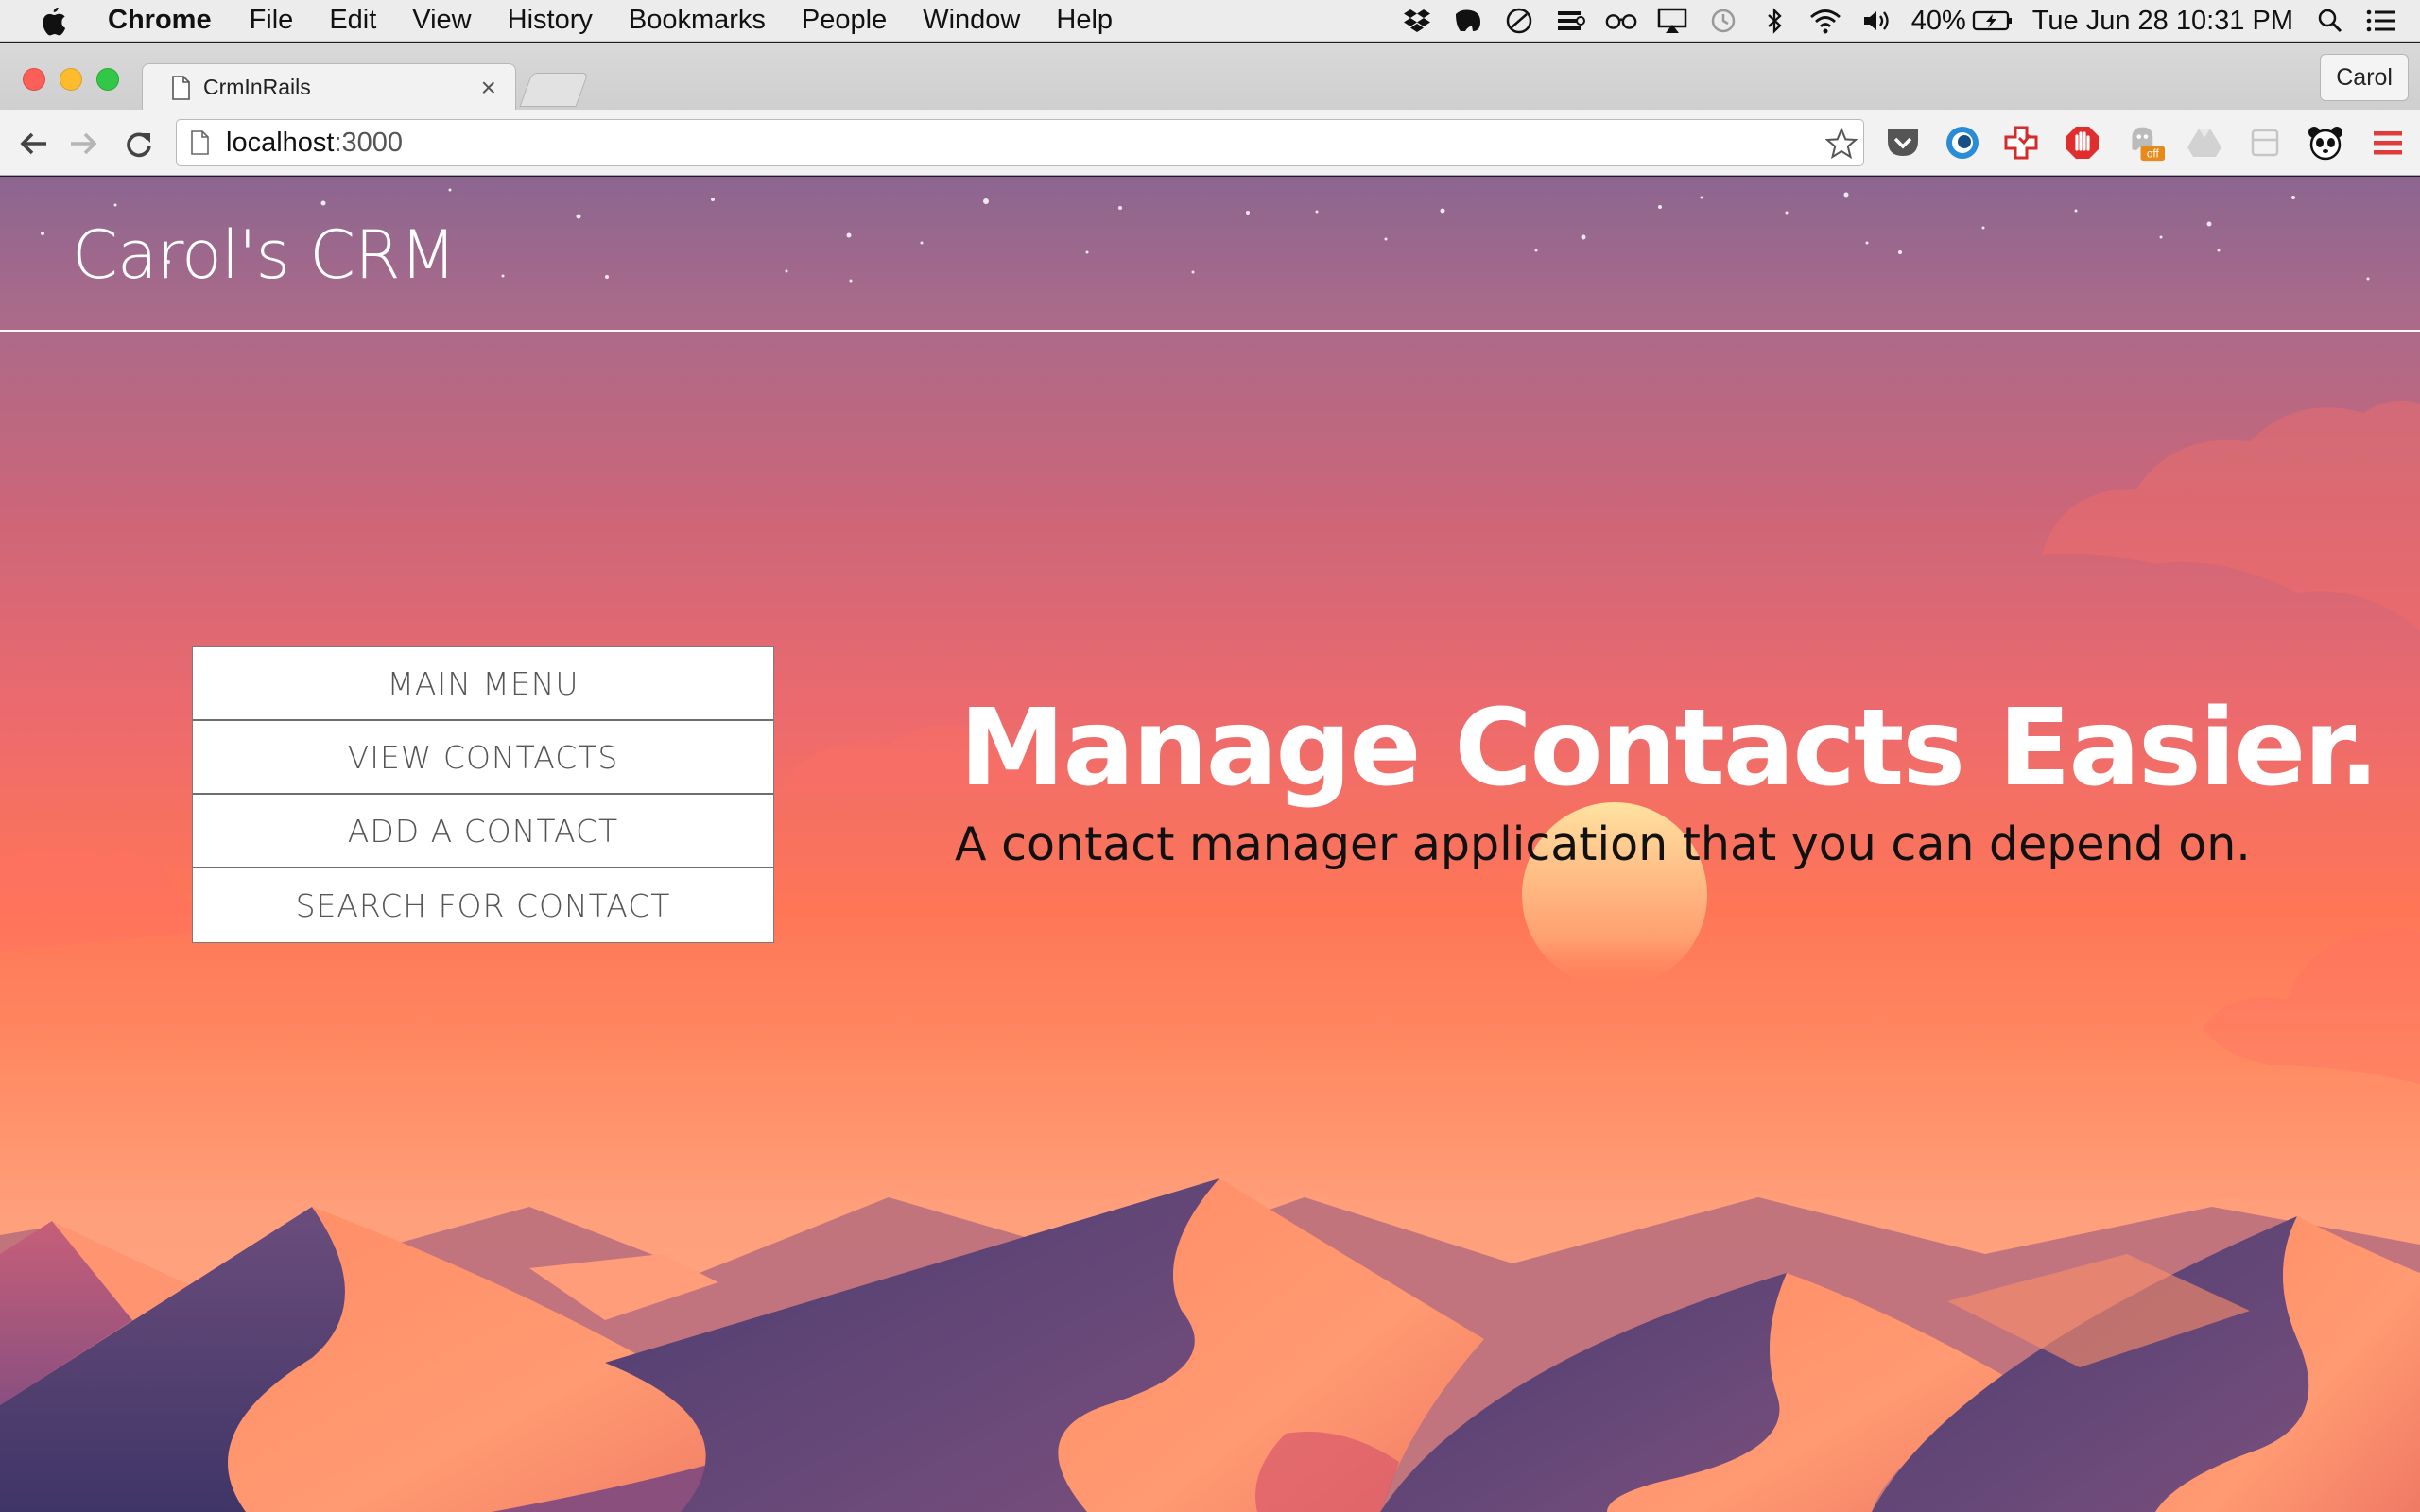 The height and width of the screenshot is (1512, 2420). Describe the element at coordinates (199, 142) in the screenshot. I see `page-info-icon` at that location.